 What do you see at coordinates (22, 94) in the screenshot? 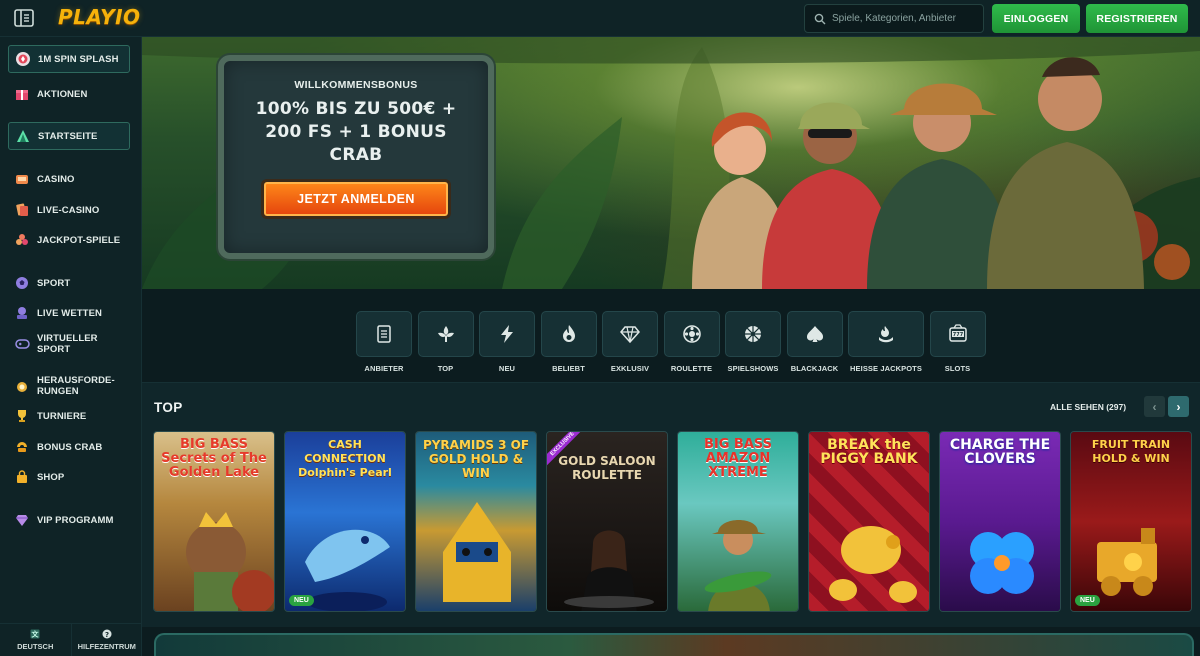
I see `gift-icon` at bounding box center [22, 94].